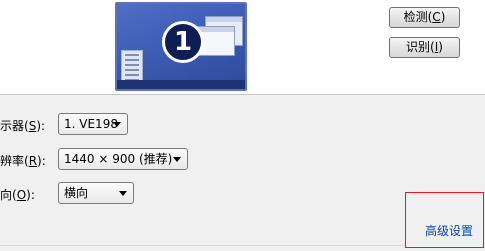 Image resolution: width=485 pixels, height=251 pixels. I want to click on identify-button-label: 识别(, so click(420, 47).